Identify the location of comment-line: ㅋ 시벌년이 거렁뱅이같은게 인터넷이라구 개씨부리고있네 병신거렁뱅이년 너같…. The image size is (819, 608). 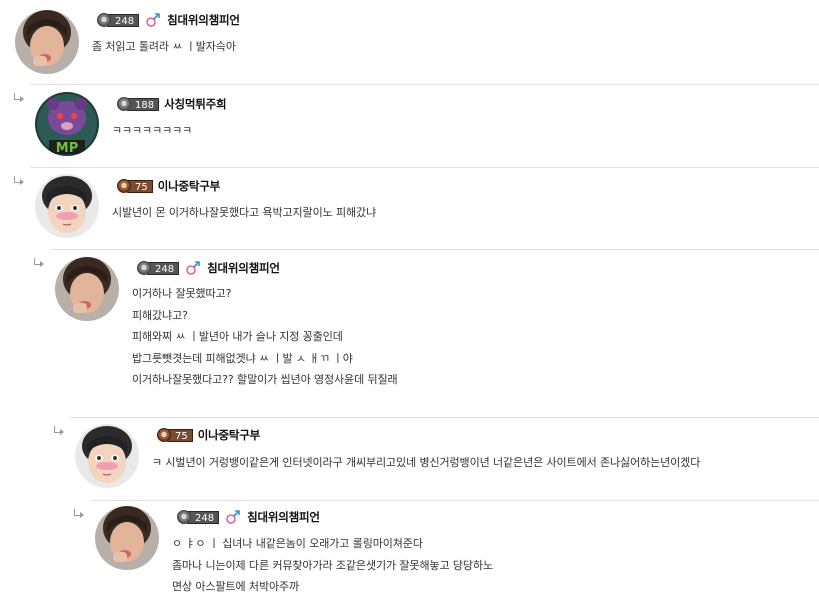
(426, 462).